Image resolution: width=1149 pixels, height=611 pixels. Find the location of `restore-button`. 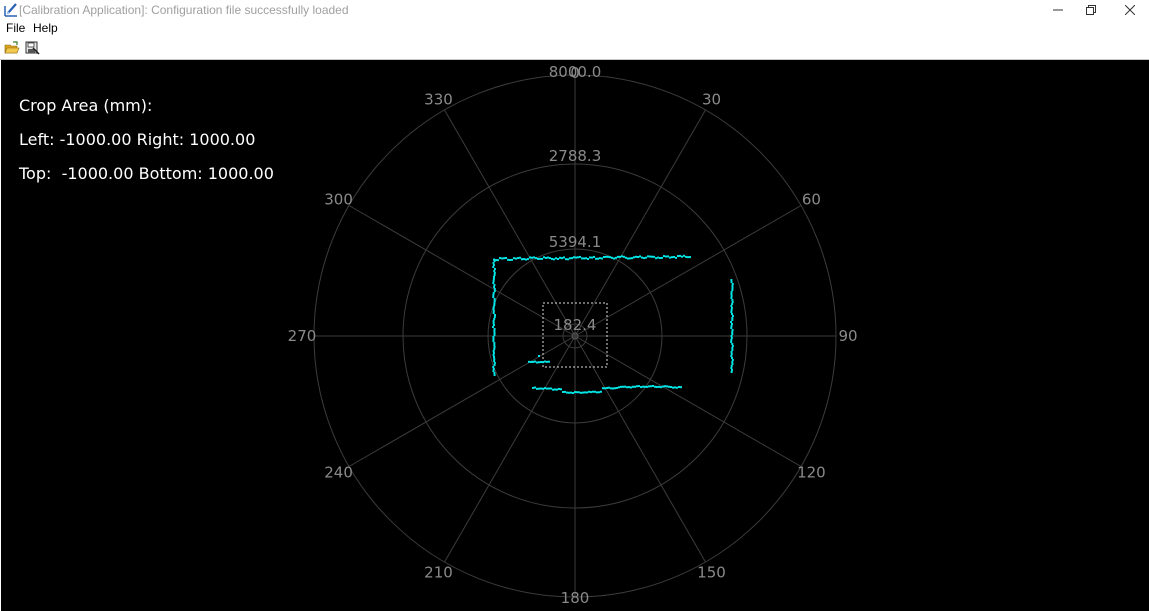

restore-button is located at coordinates (1091, 10).